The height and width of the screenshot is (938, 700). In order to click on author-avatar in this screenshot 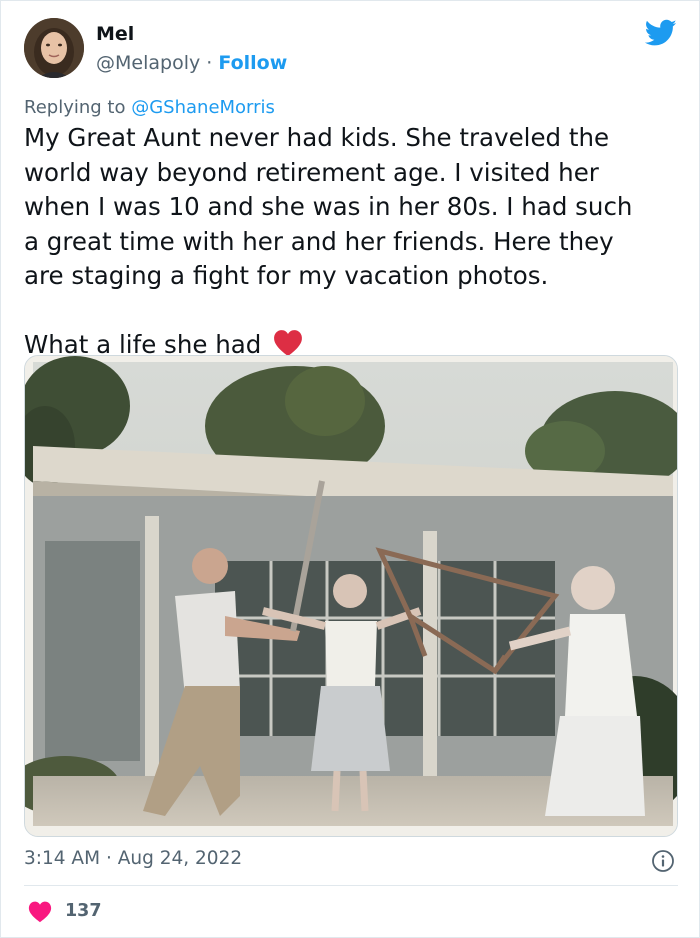, I will do `click(54, 48)`.